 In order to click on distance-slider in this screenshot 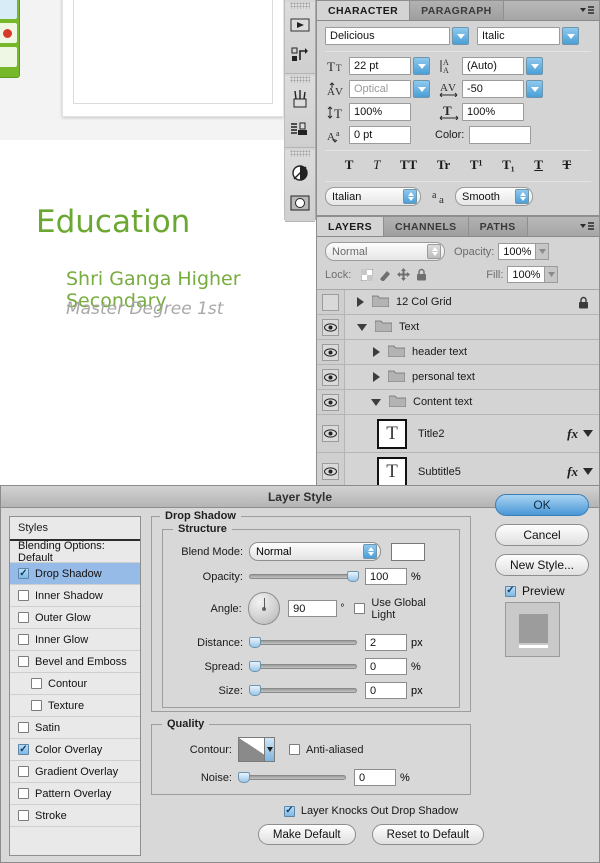, I will do `click(303, 642)`.